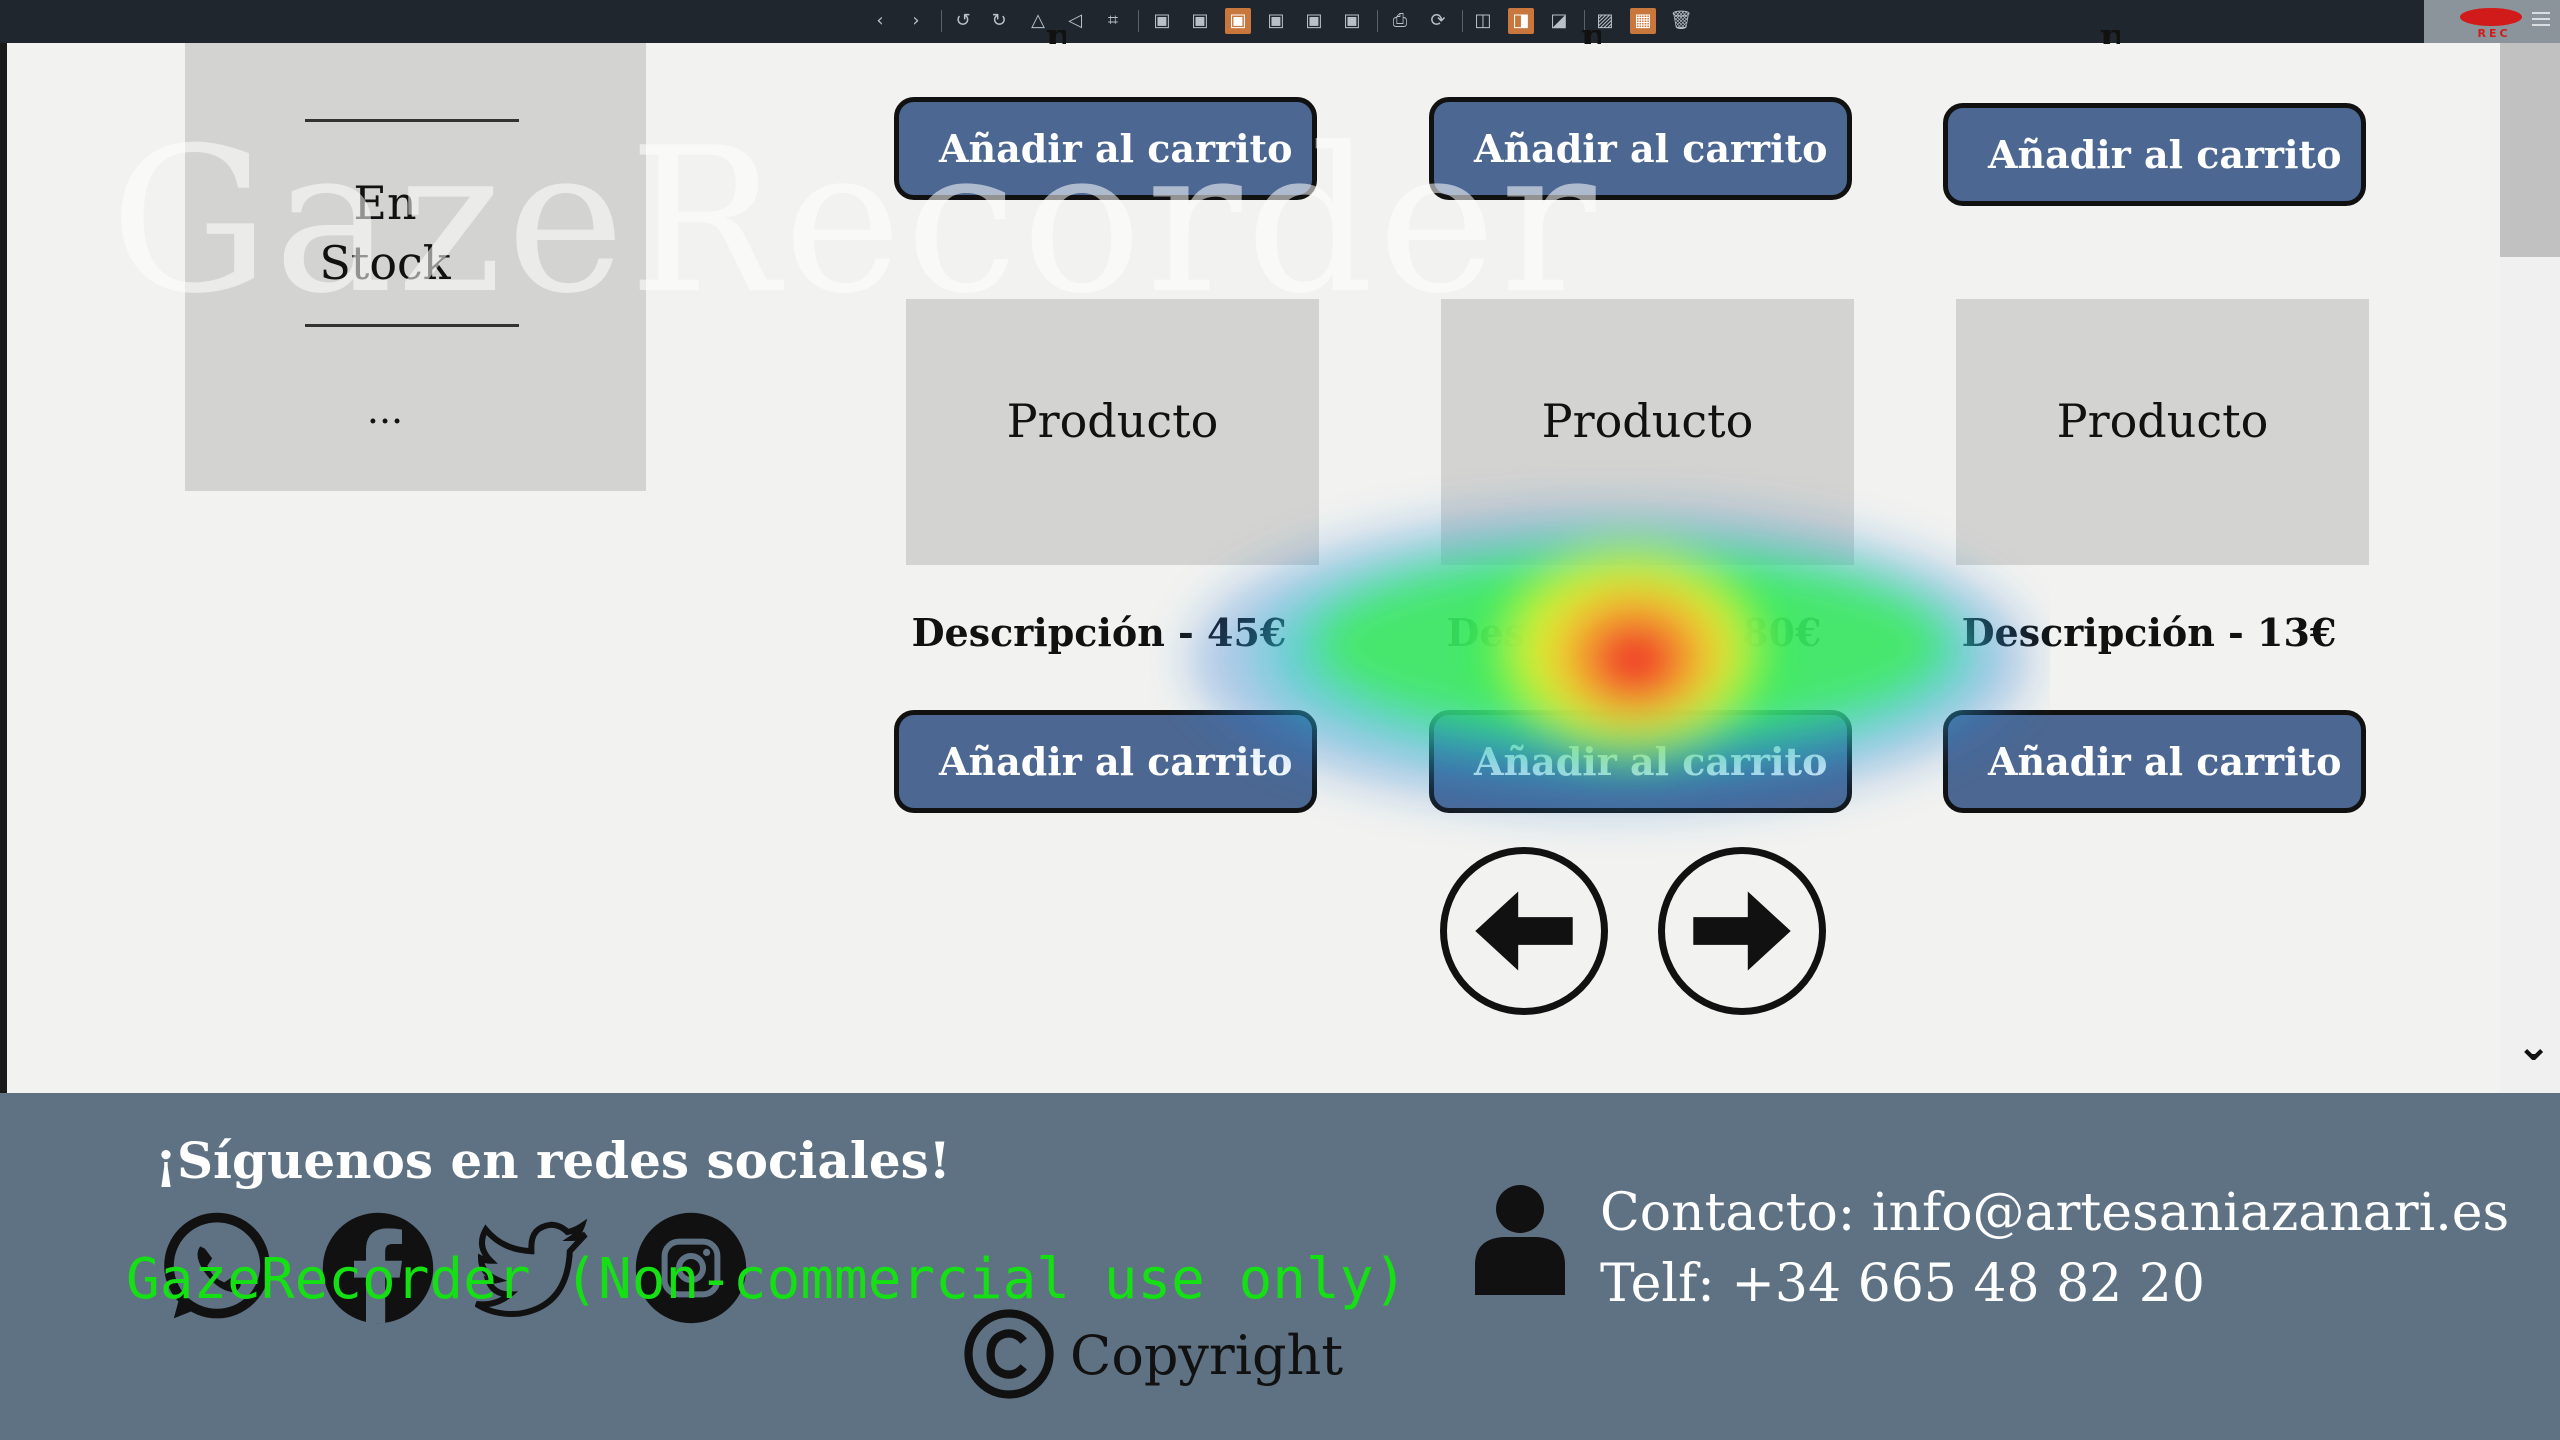  I want to click on refresh-icon: ⟳, so click(1438, 21).